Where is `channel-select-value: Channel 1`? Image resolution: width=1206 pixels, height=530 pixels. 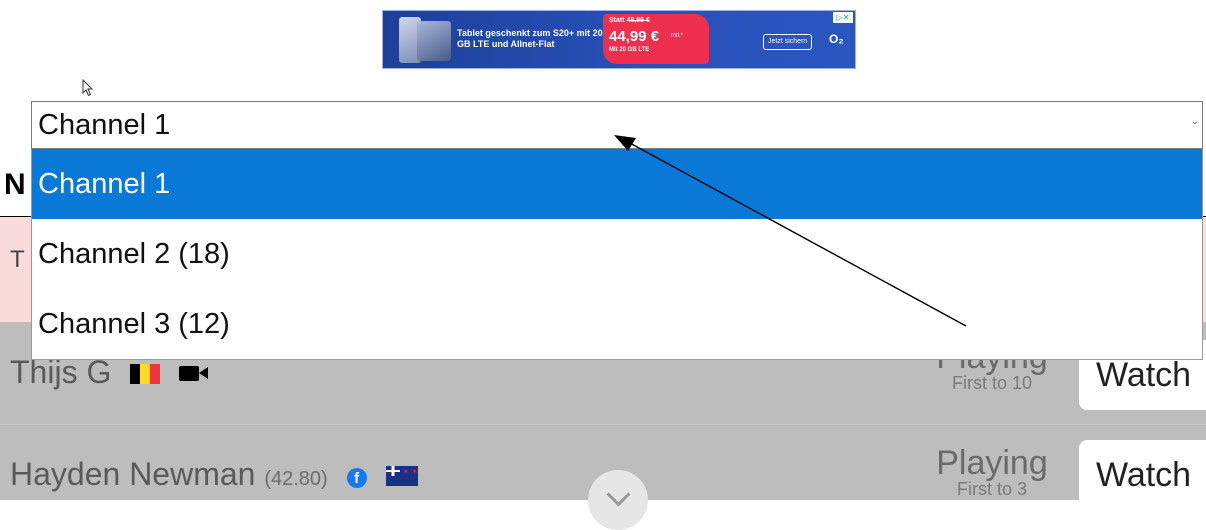 channel-select-value: Channel 1 is located at coordinates (104, 125).